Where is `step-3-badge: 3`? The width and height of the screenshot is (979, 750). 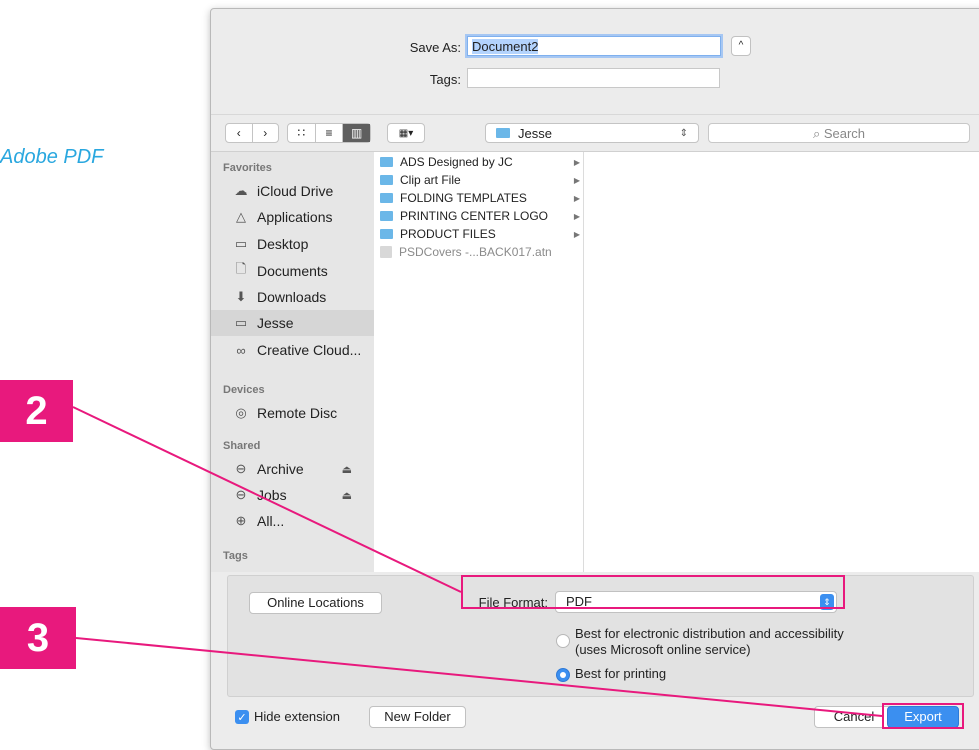
step-3-badge: 3 is located at coordinates (38, 638).